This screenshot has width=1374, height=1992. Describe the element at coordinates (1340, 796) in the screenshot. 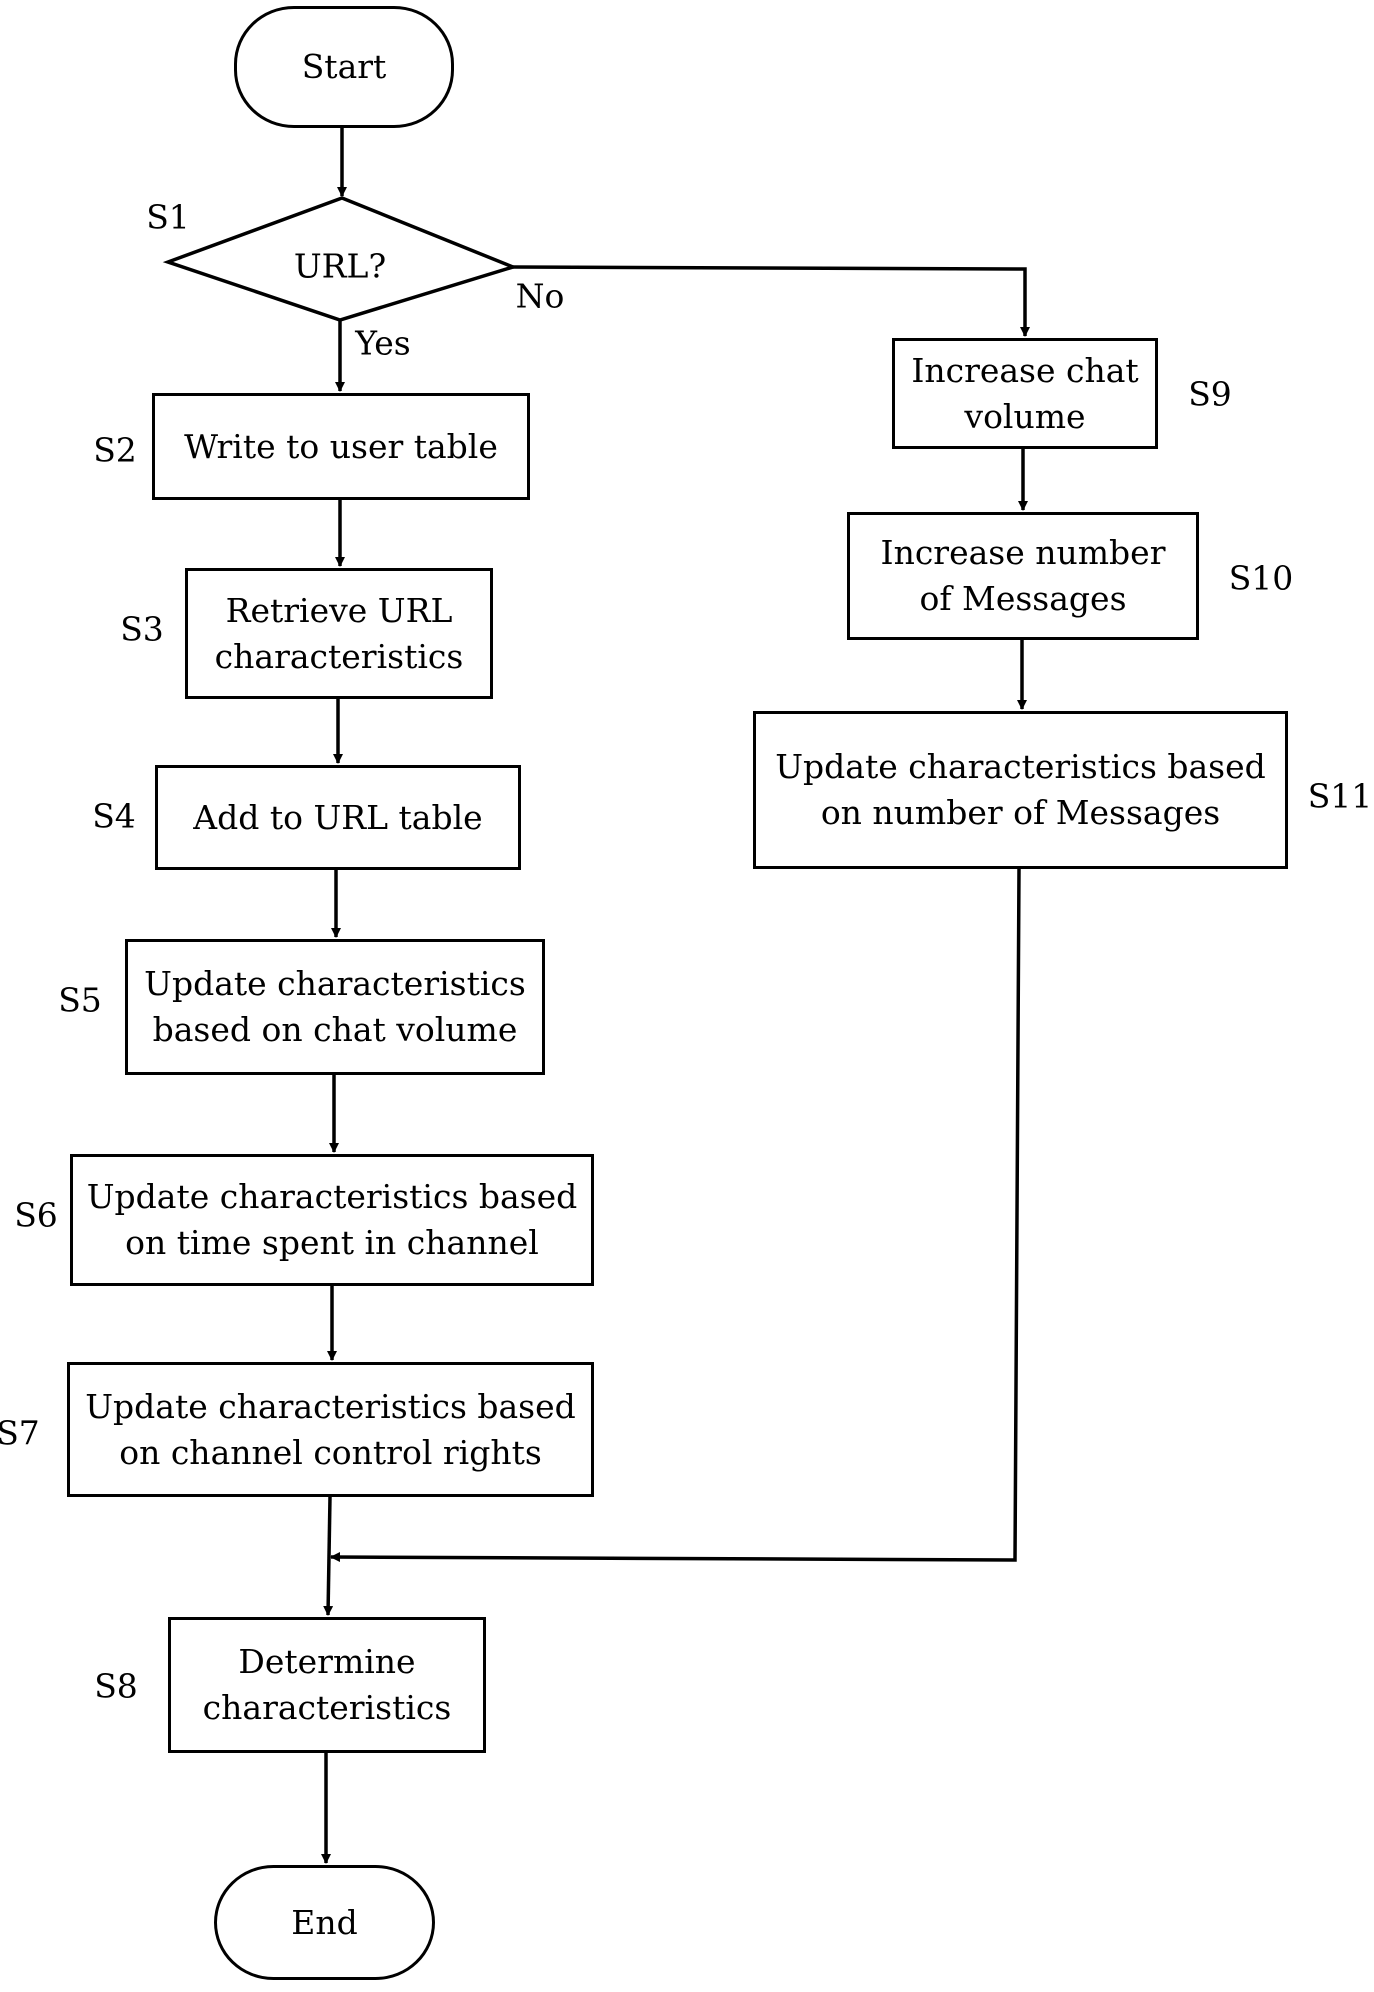

I see `step-label-s11: S11` at that location.